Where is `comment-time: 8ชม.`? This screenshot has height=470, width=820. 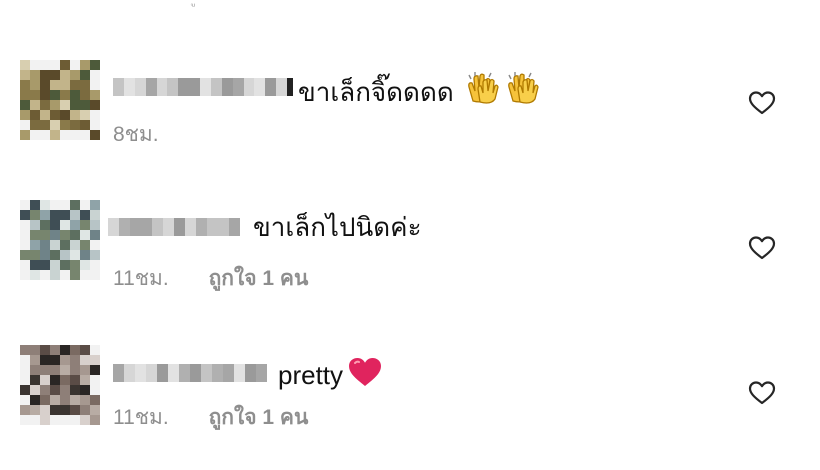
comment-time: 8ชม. is located at coordinates (136, 134).